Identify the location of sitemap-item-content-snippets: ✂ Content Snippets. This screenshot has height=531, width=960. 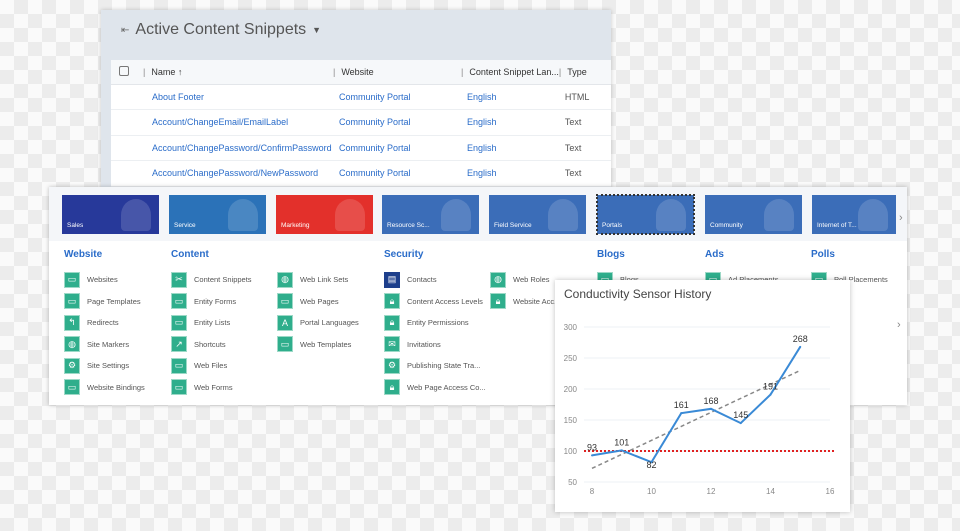
(211, 280).